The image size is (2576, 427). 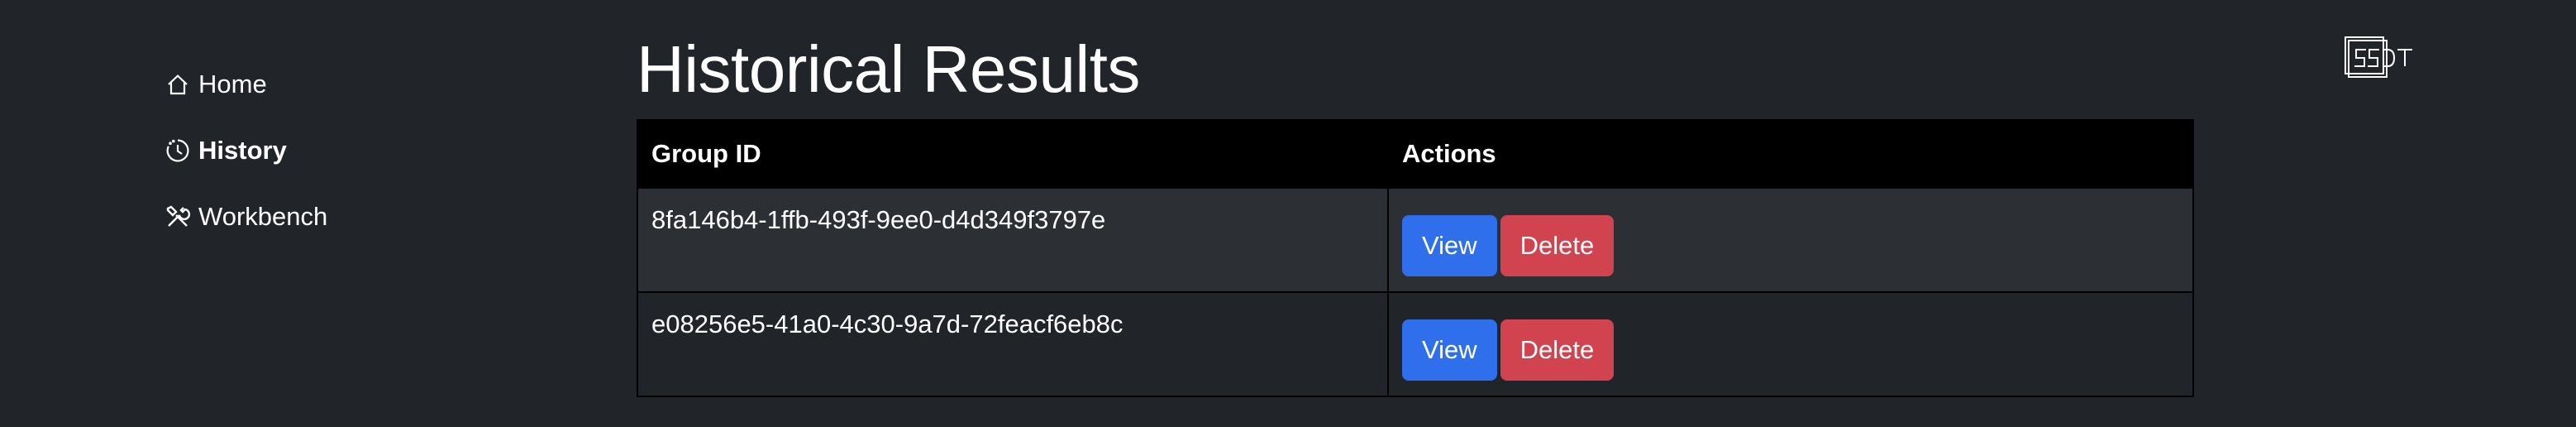 What do you see at coordinates (232, 84) in the screenshot?
I see `sidebar-item-label: Home` at bounding box center [232, 84].